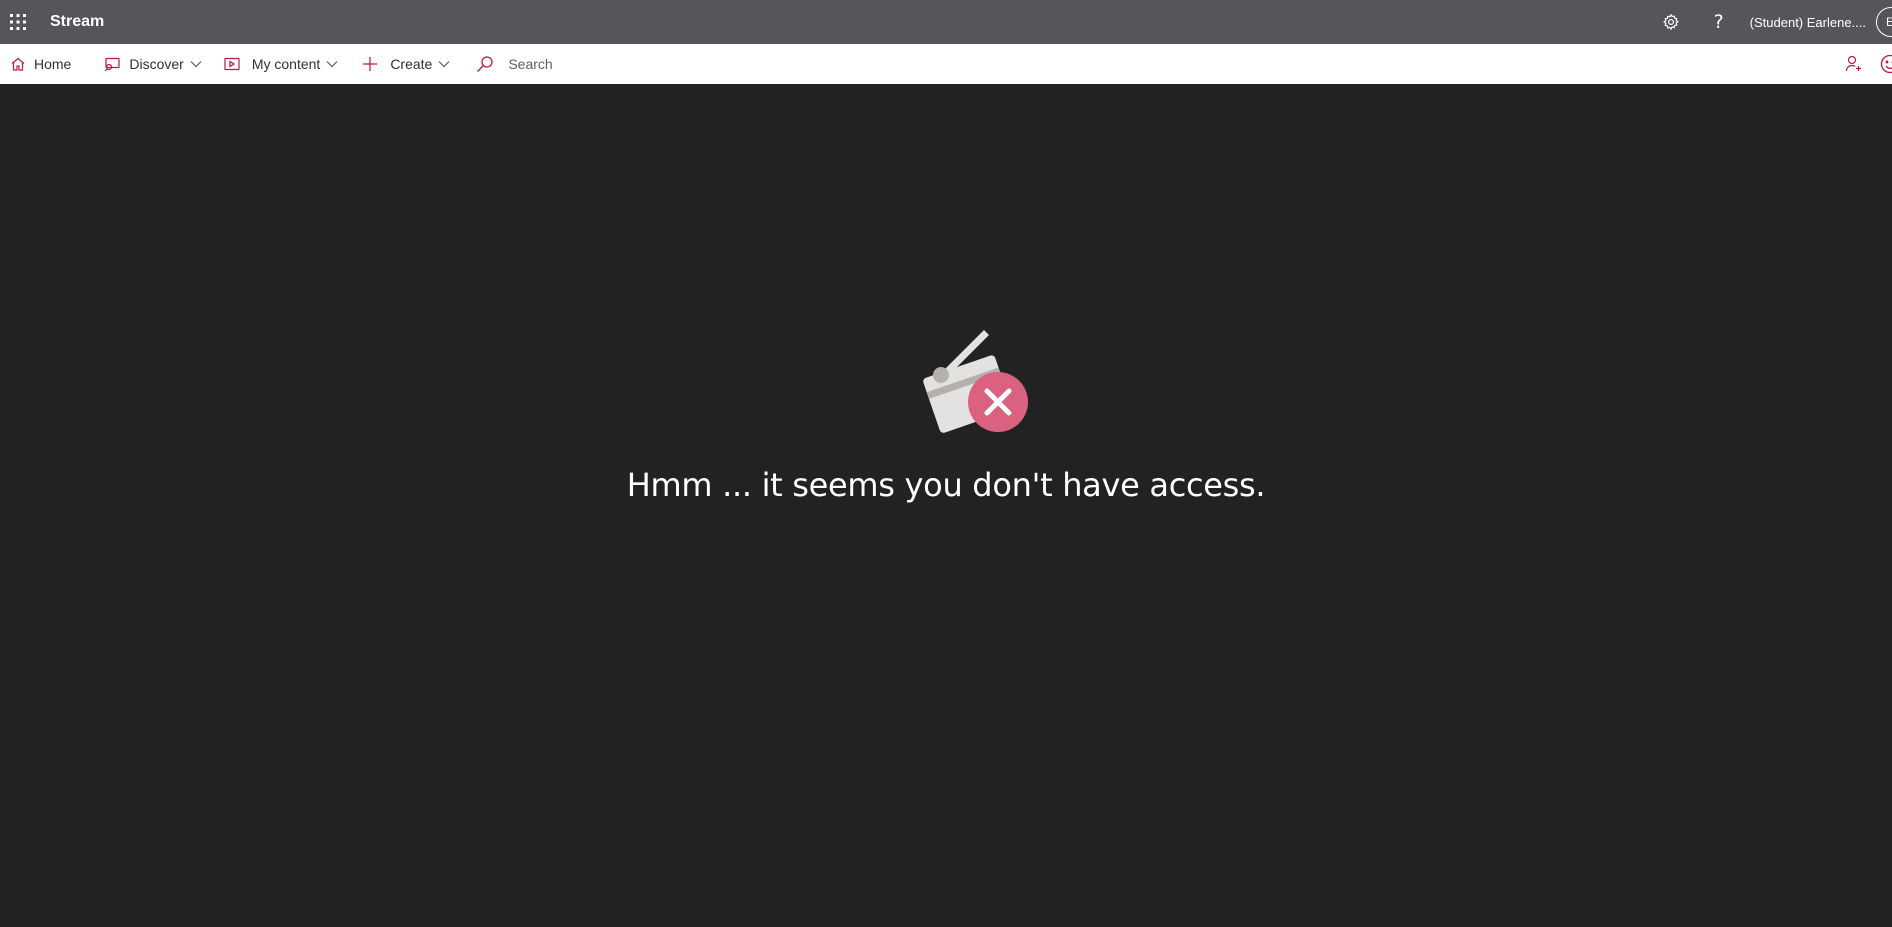 The width and height of the screenshot is (1892, 927). Describe the element at coordinates (946, 22) in the screenshot. I see `suite-header: Stream ? (Student) Earlene.... E` at that location.